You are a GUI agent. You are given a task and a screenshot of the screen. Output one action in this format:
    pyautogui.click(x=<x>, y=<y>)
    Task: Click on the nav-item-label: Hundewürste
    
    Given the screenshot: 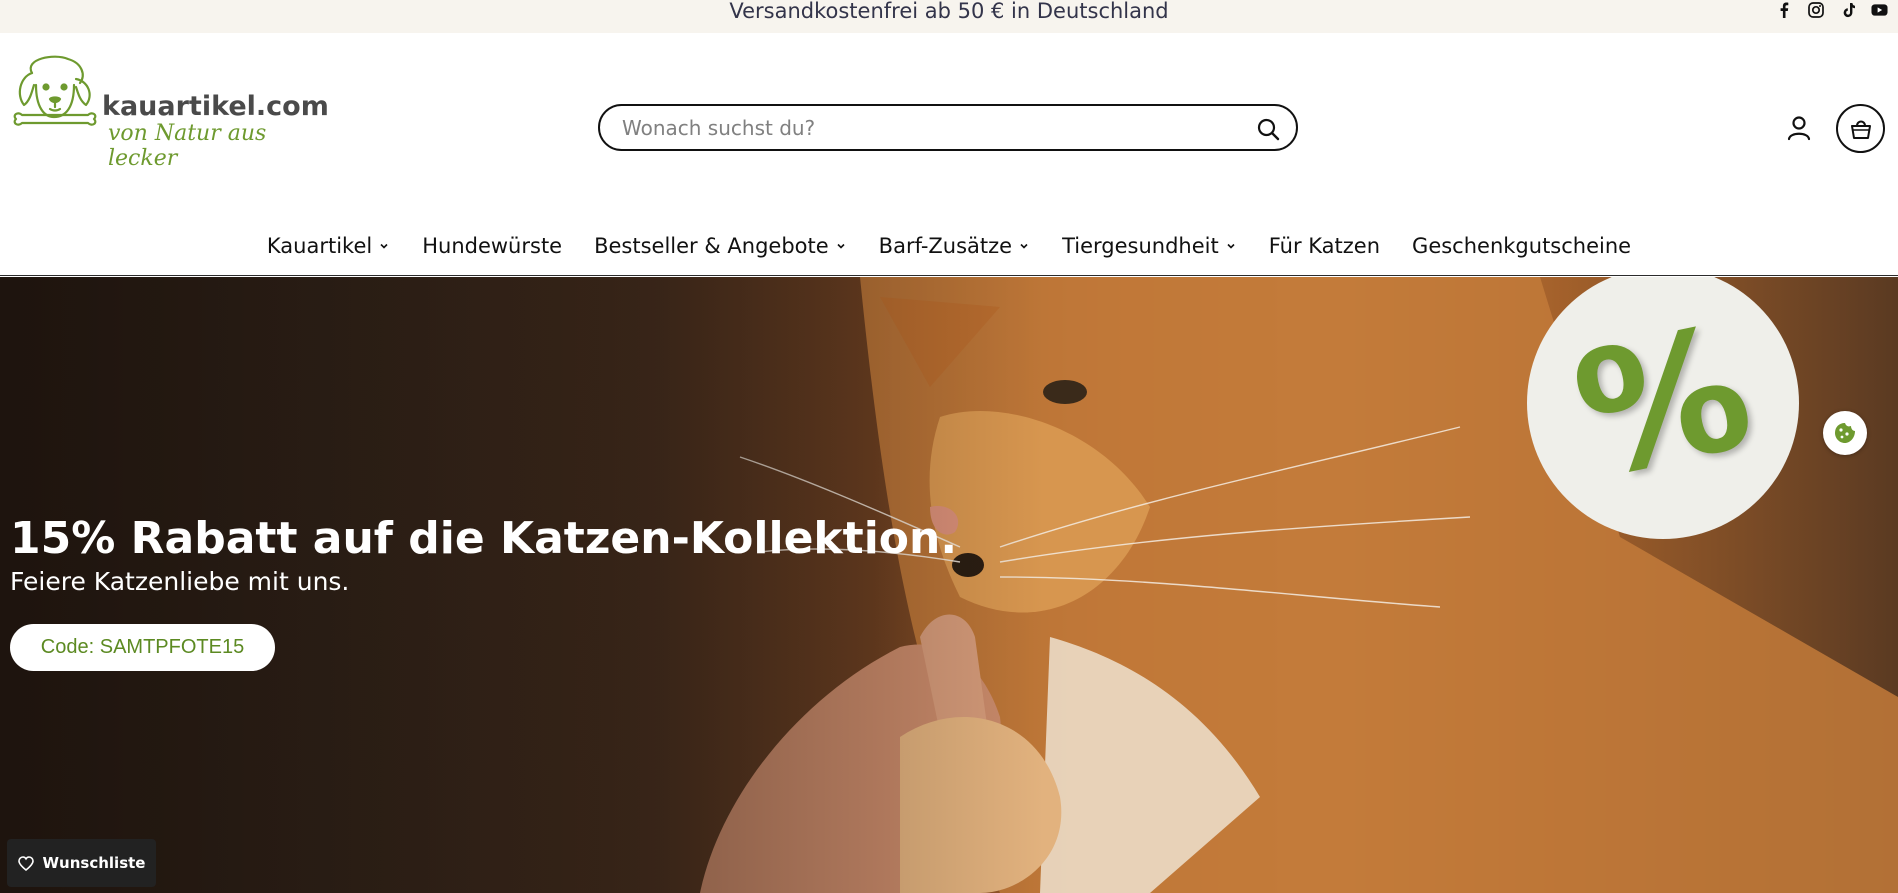 What is the action you would take?
    pyautogui.click(x=492, y=246)
    